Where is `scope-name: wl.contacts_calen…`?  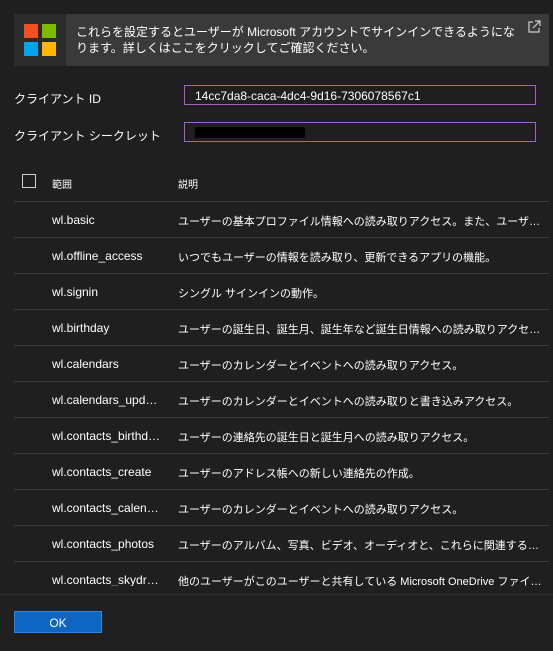 scope-name: wl.contacts_calen… is located at coordinates (105, 508).